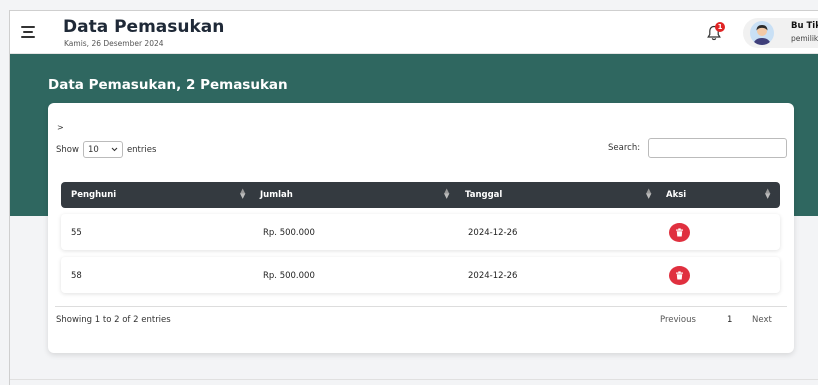 Image resolution: width=818 pixels, height=385 pixels. Describe the element at coordinates (762, 33) in the screenshot. I see `avatar` at that location.